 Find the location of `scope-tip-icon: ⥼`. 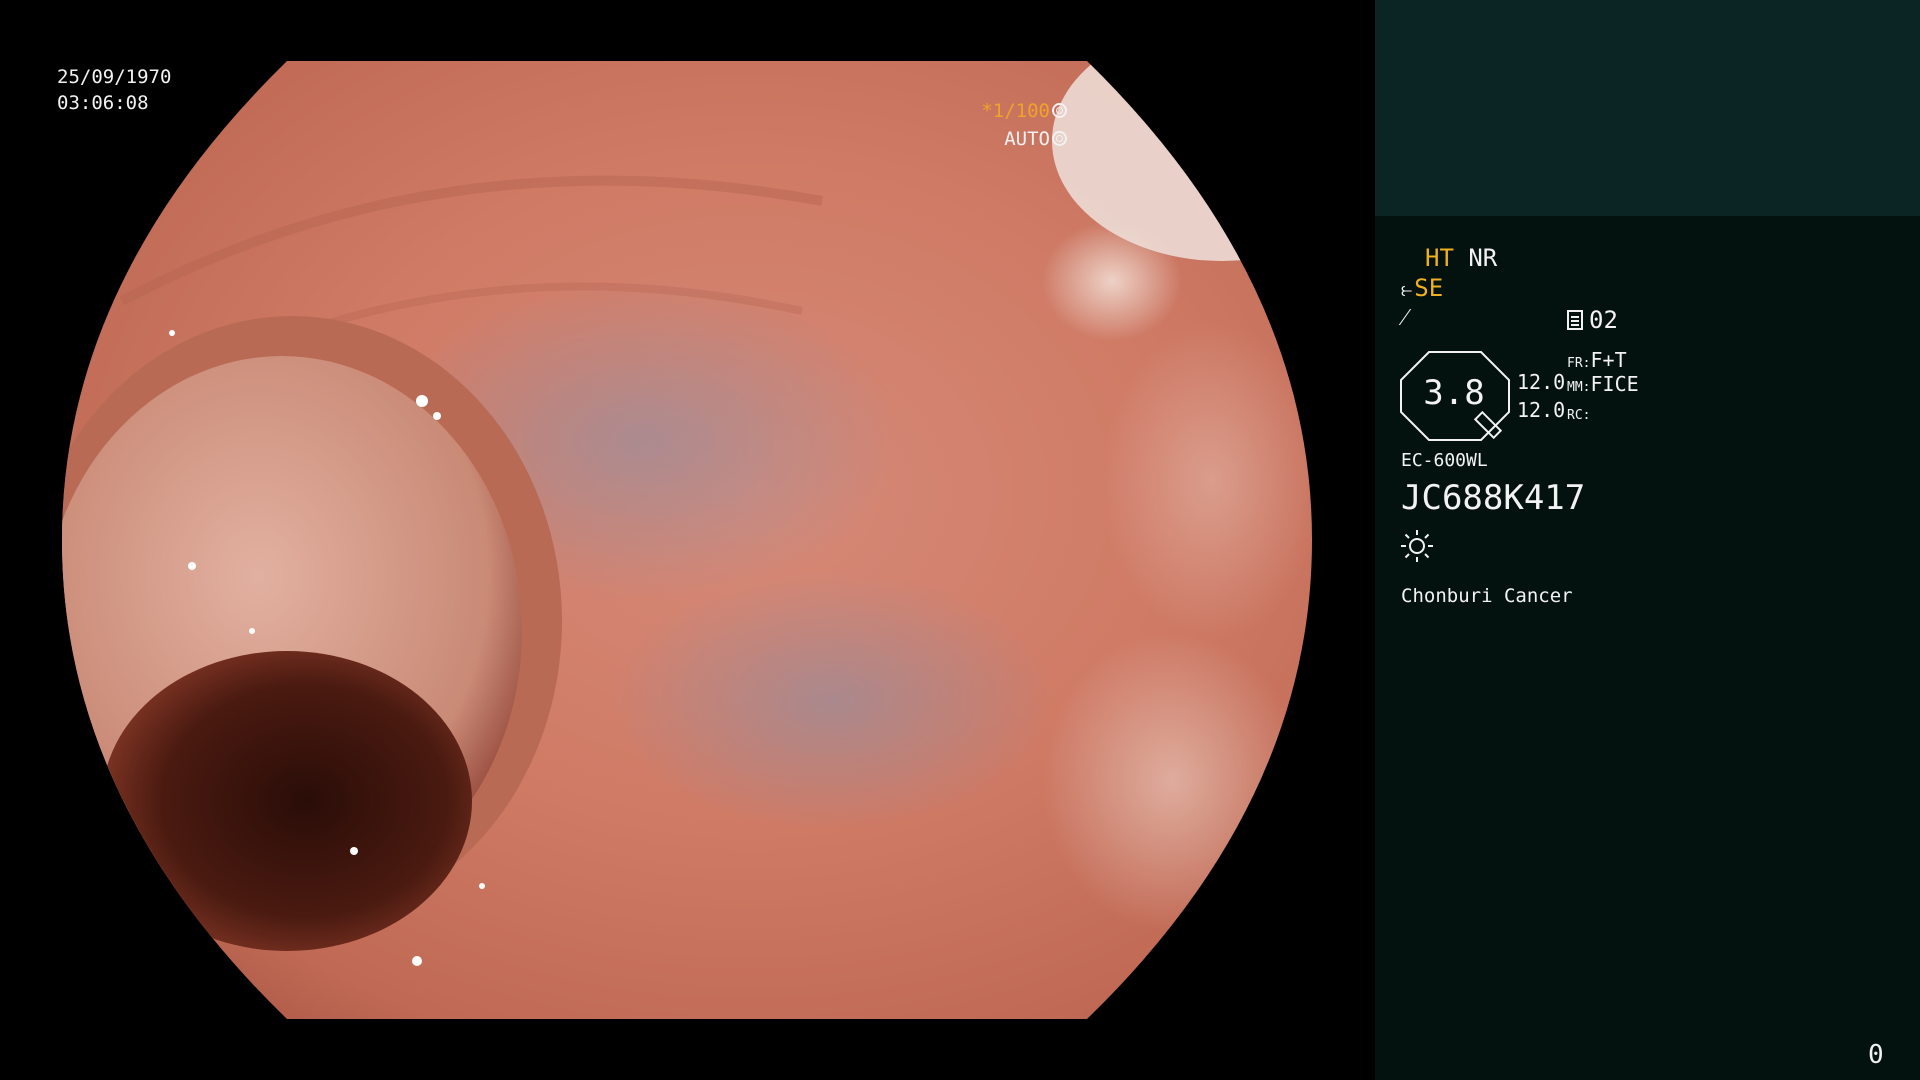

scope-tip-icon: ⥼ is located at coordinates (1407, 289).